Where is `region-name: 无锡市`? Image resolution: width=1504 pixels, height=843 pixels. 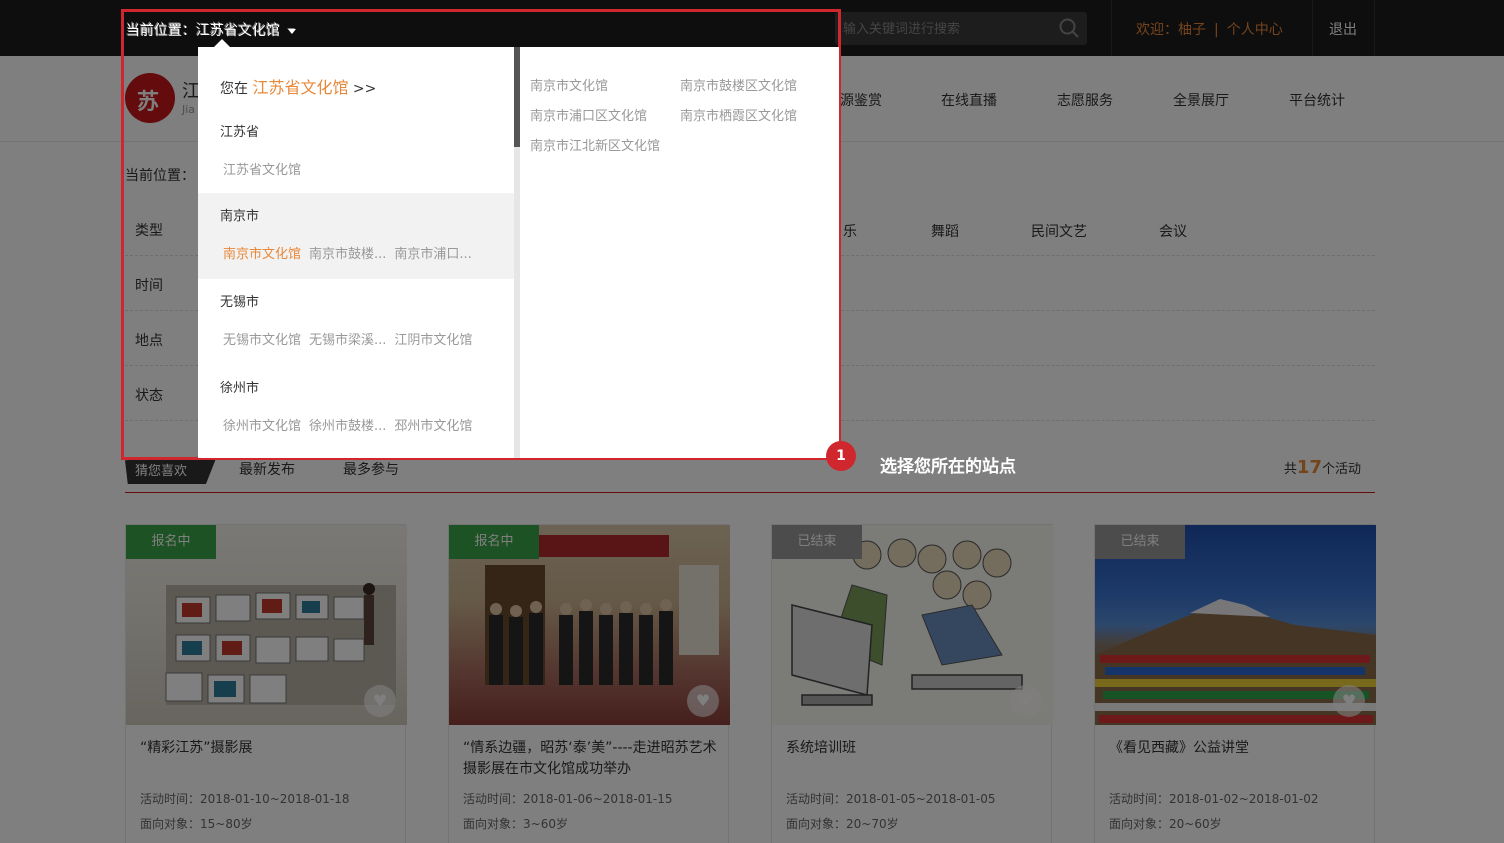 region-name: 无锡市 is located at coordinates (240, 302).